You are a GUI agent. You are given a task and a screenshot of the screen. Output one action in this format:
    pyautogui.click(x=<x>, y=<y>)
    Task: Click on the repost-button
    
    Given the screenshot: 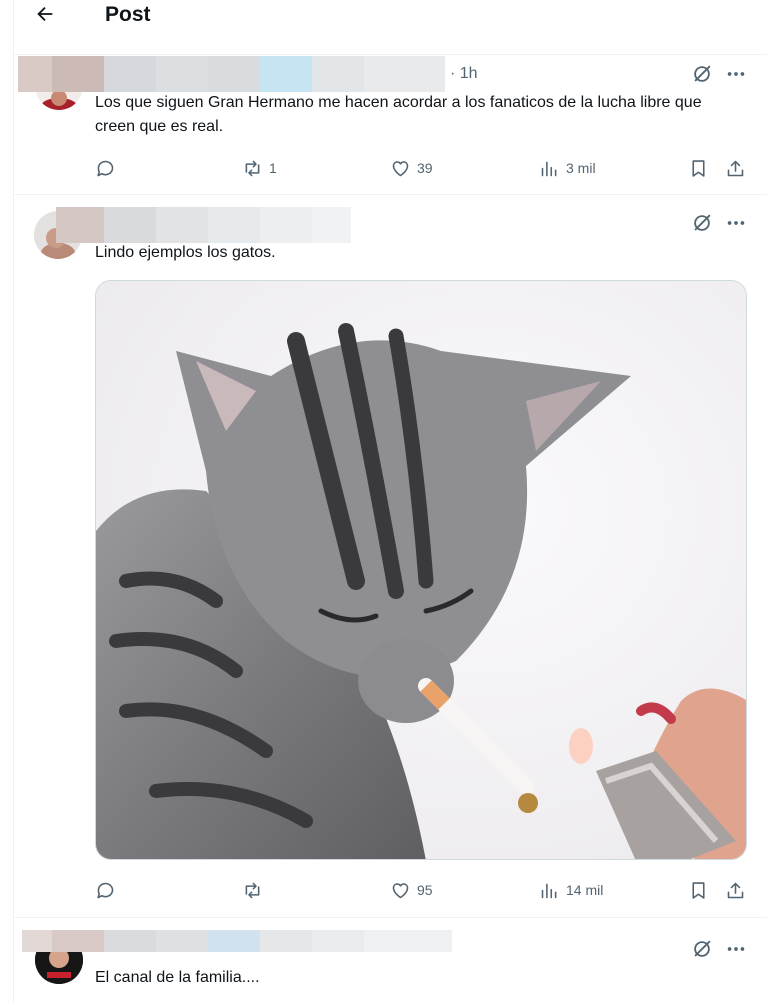 What is the action you would take?
    pyautogui.click(x=252, y=890)
    